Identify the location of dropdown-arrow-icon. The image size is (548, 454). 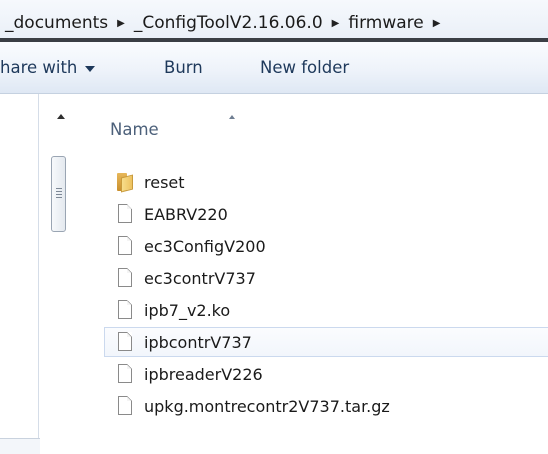
(90, 68).